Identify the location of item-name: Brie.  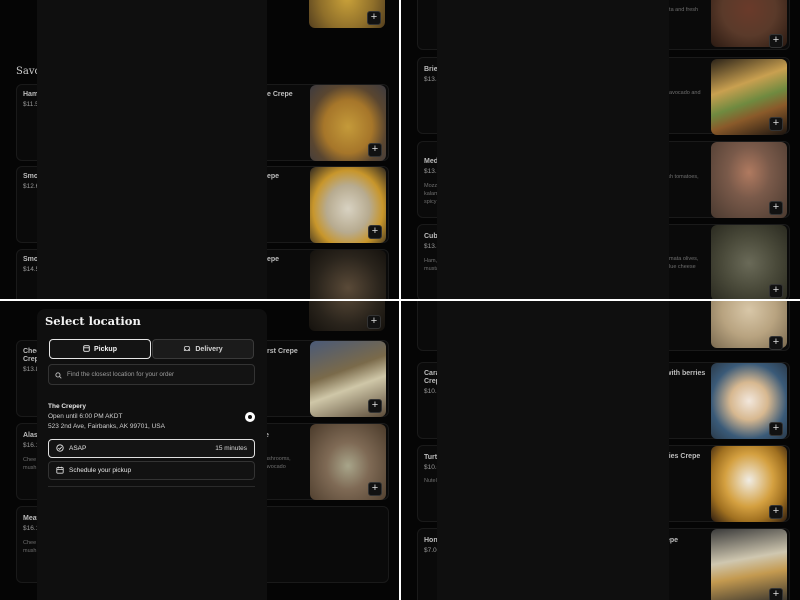
(431, 69).